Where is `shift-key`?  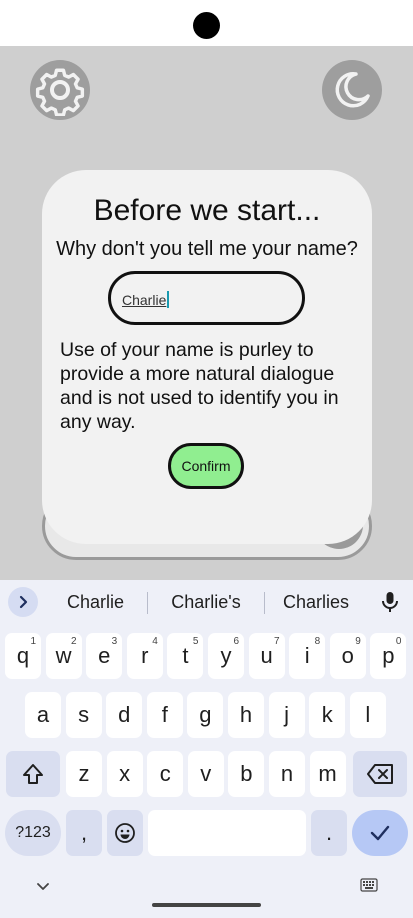
shift-key is located at coordinates (33, 774).